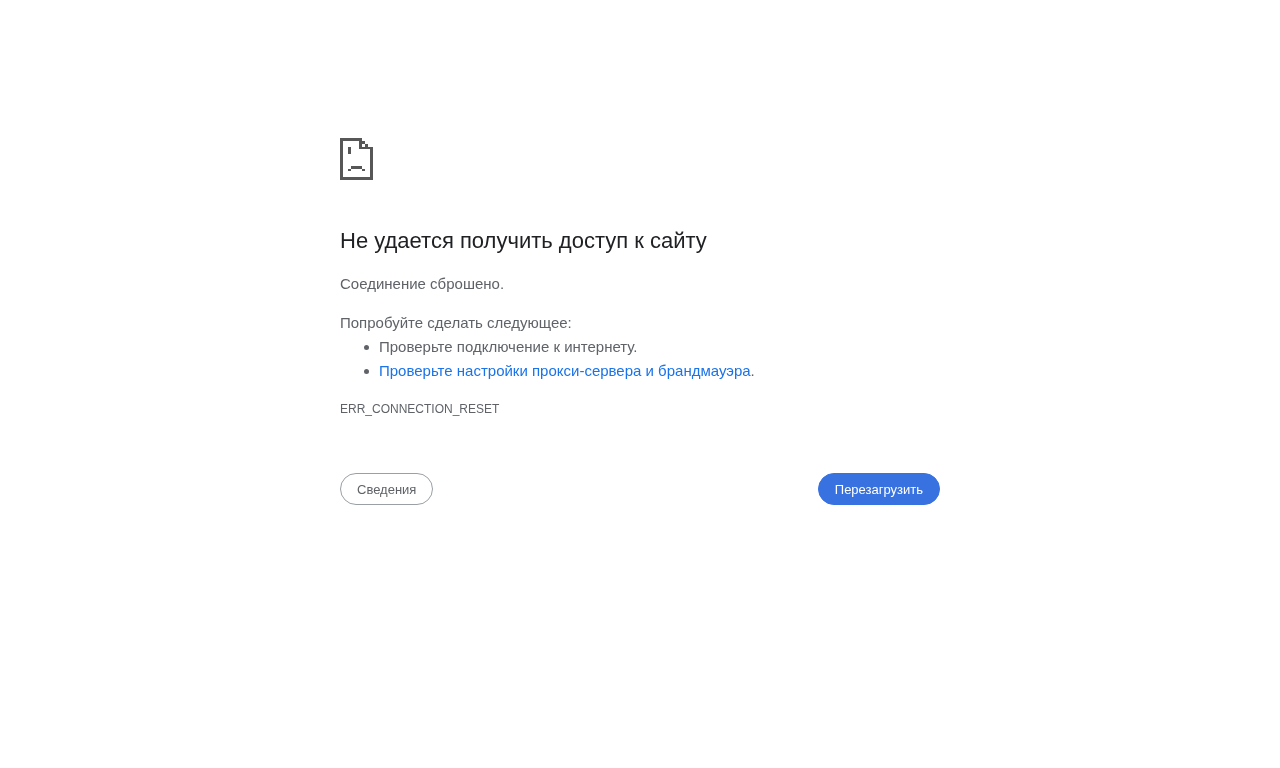 This screenshot has width=1280, height=768. Describe the element at coordinates (456, 323) in the screenshot. I see `suggestions-heading: Попробуйте сделать следующее:` at that location.